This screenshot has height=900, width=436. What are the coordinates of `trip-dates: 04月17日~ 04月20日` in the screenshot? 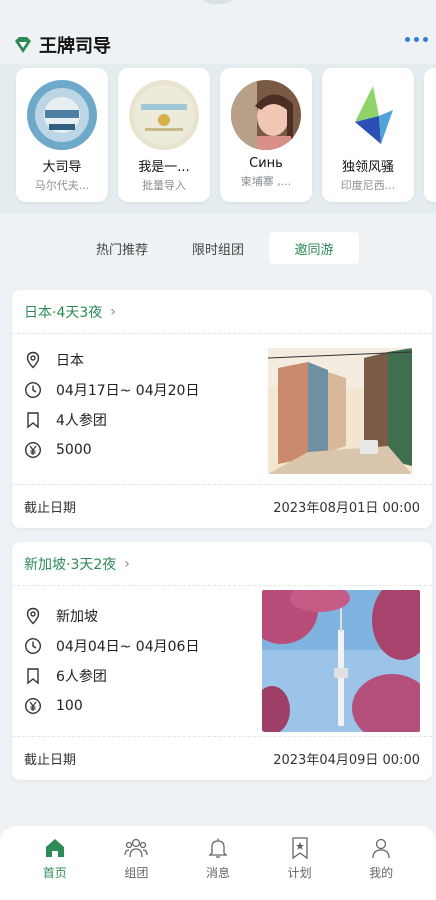 It's located at (128, 391).